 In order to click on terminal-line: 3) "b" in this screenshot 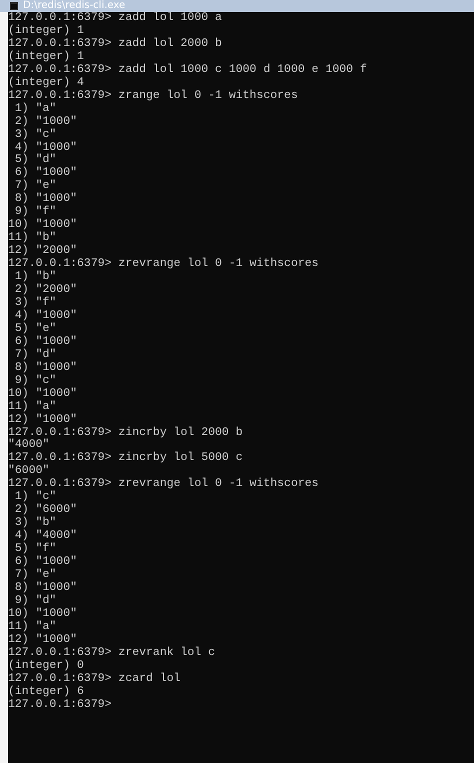, I will do `click(35, 523)`.